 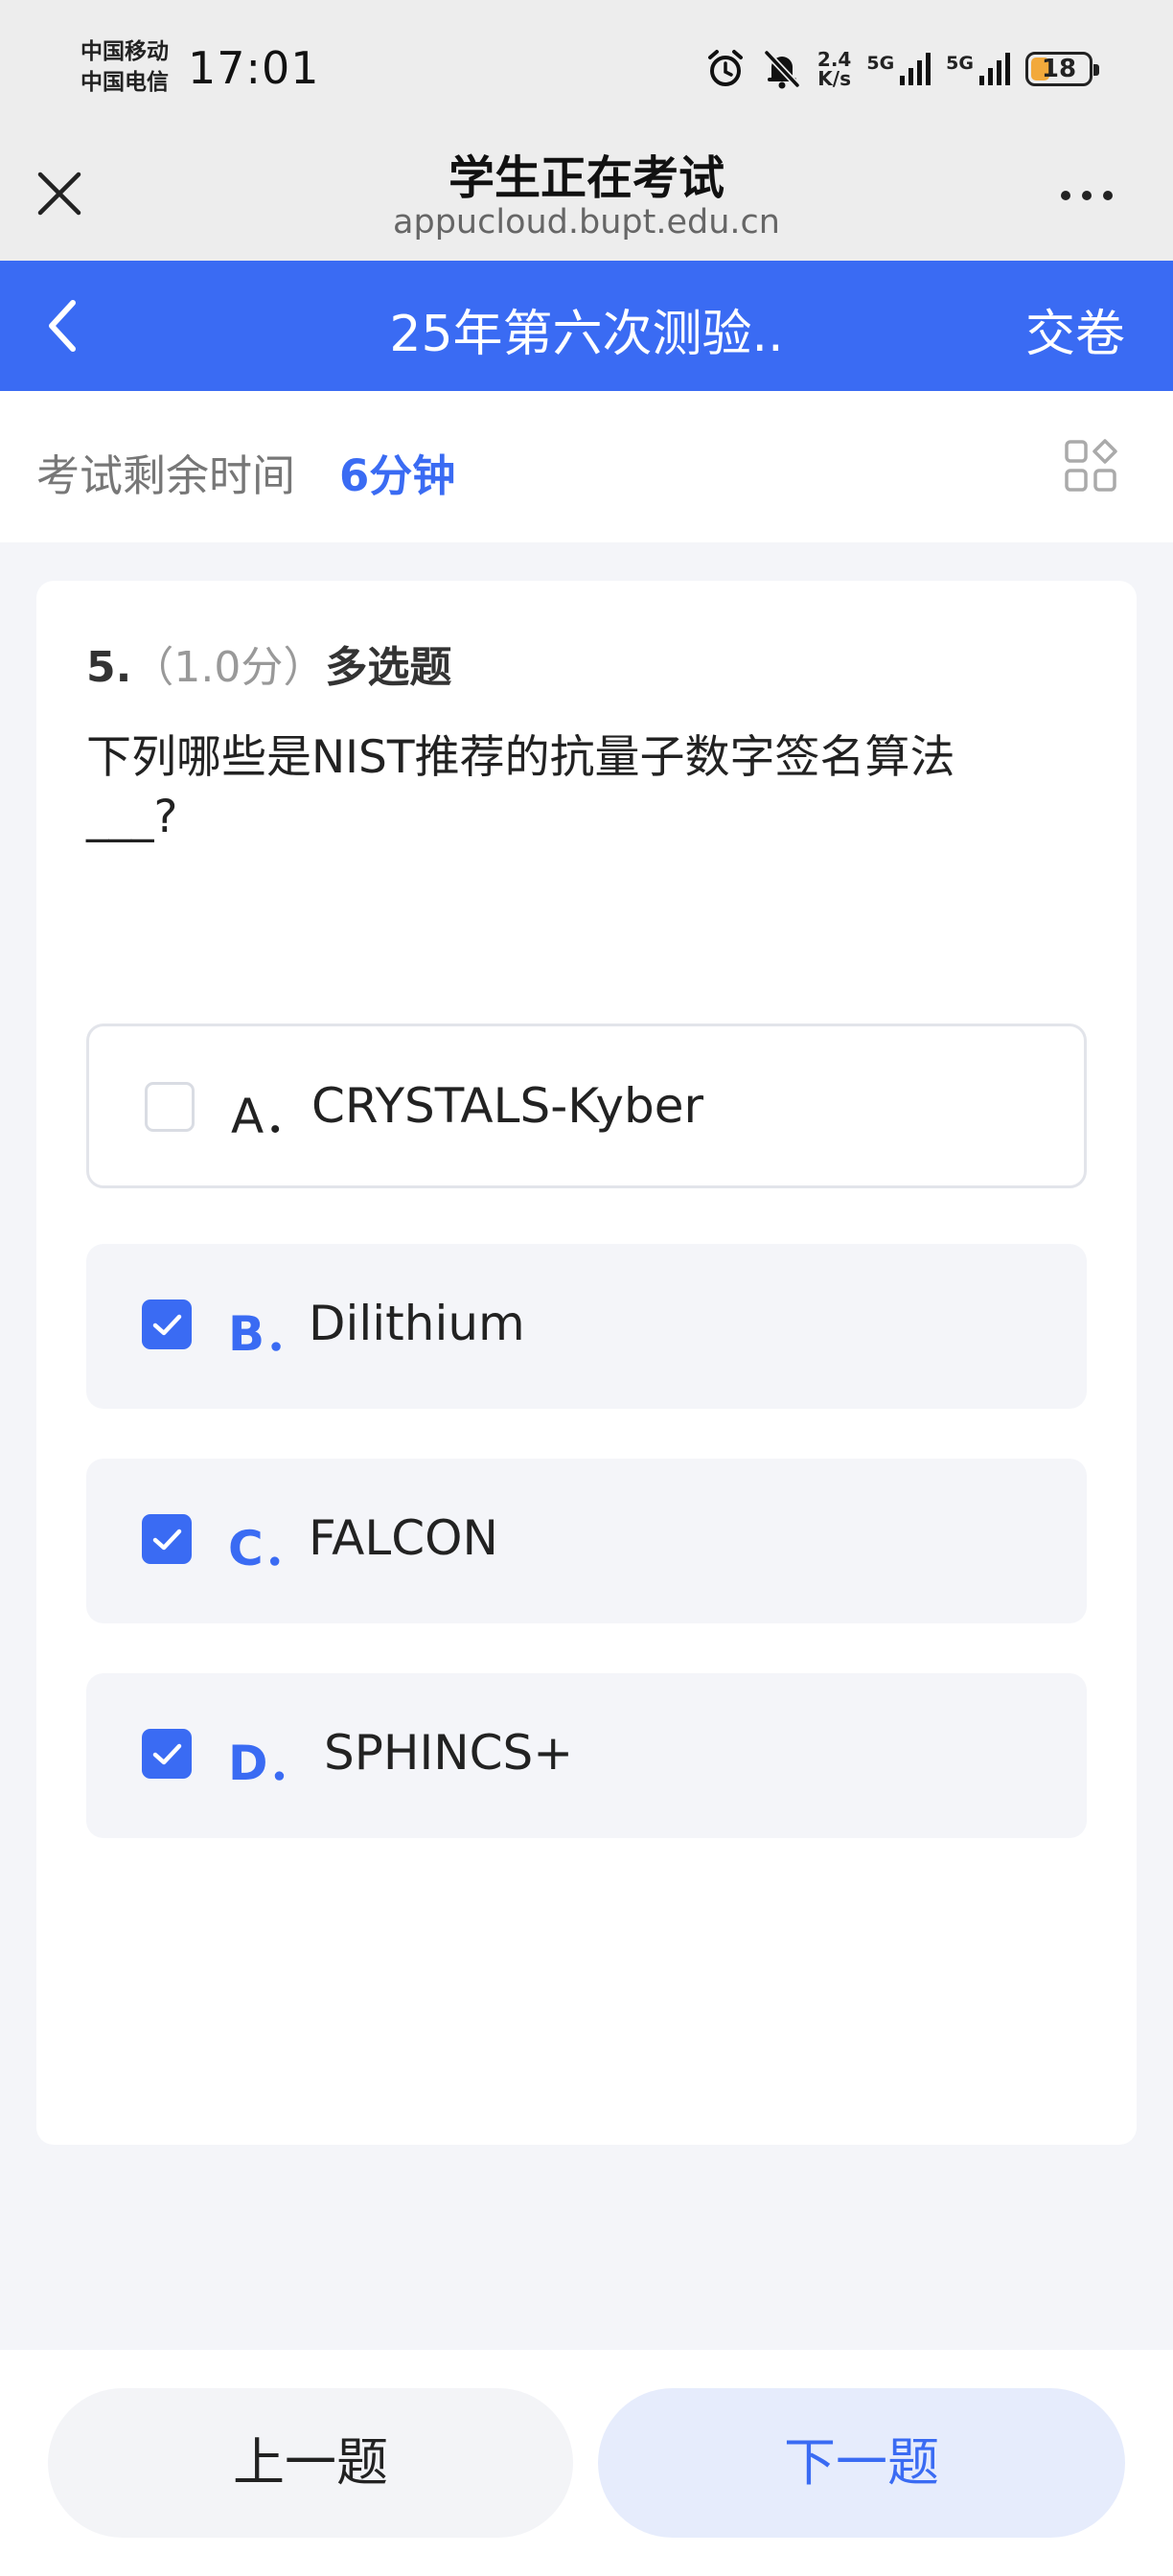 I want to click on option-text: SPHINCS+, so click(x=449, y=1753).